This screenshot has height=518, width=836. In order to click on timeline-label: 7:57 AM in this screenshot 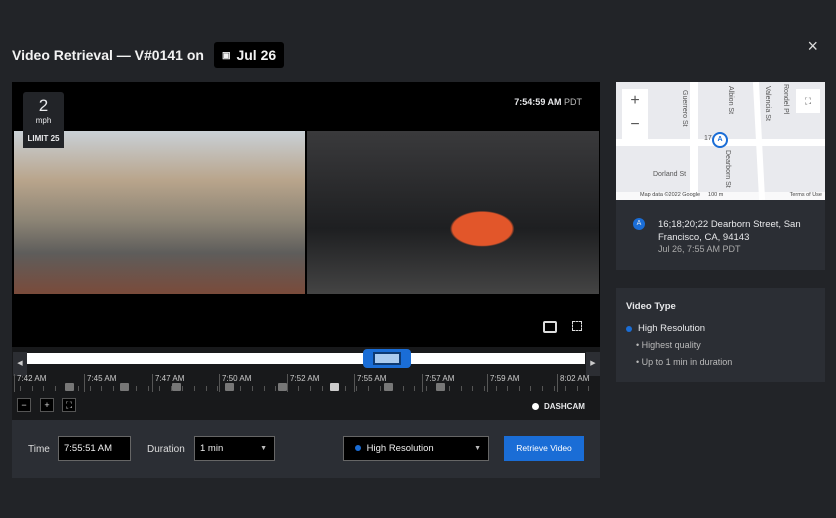, I will do `click(440, 378)`.